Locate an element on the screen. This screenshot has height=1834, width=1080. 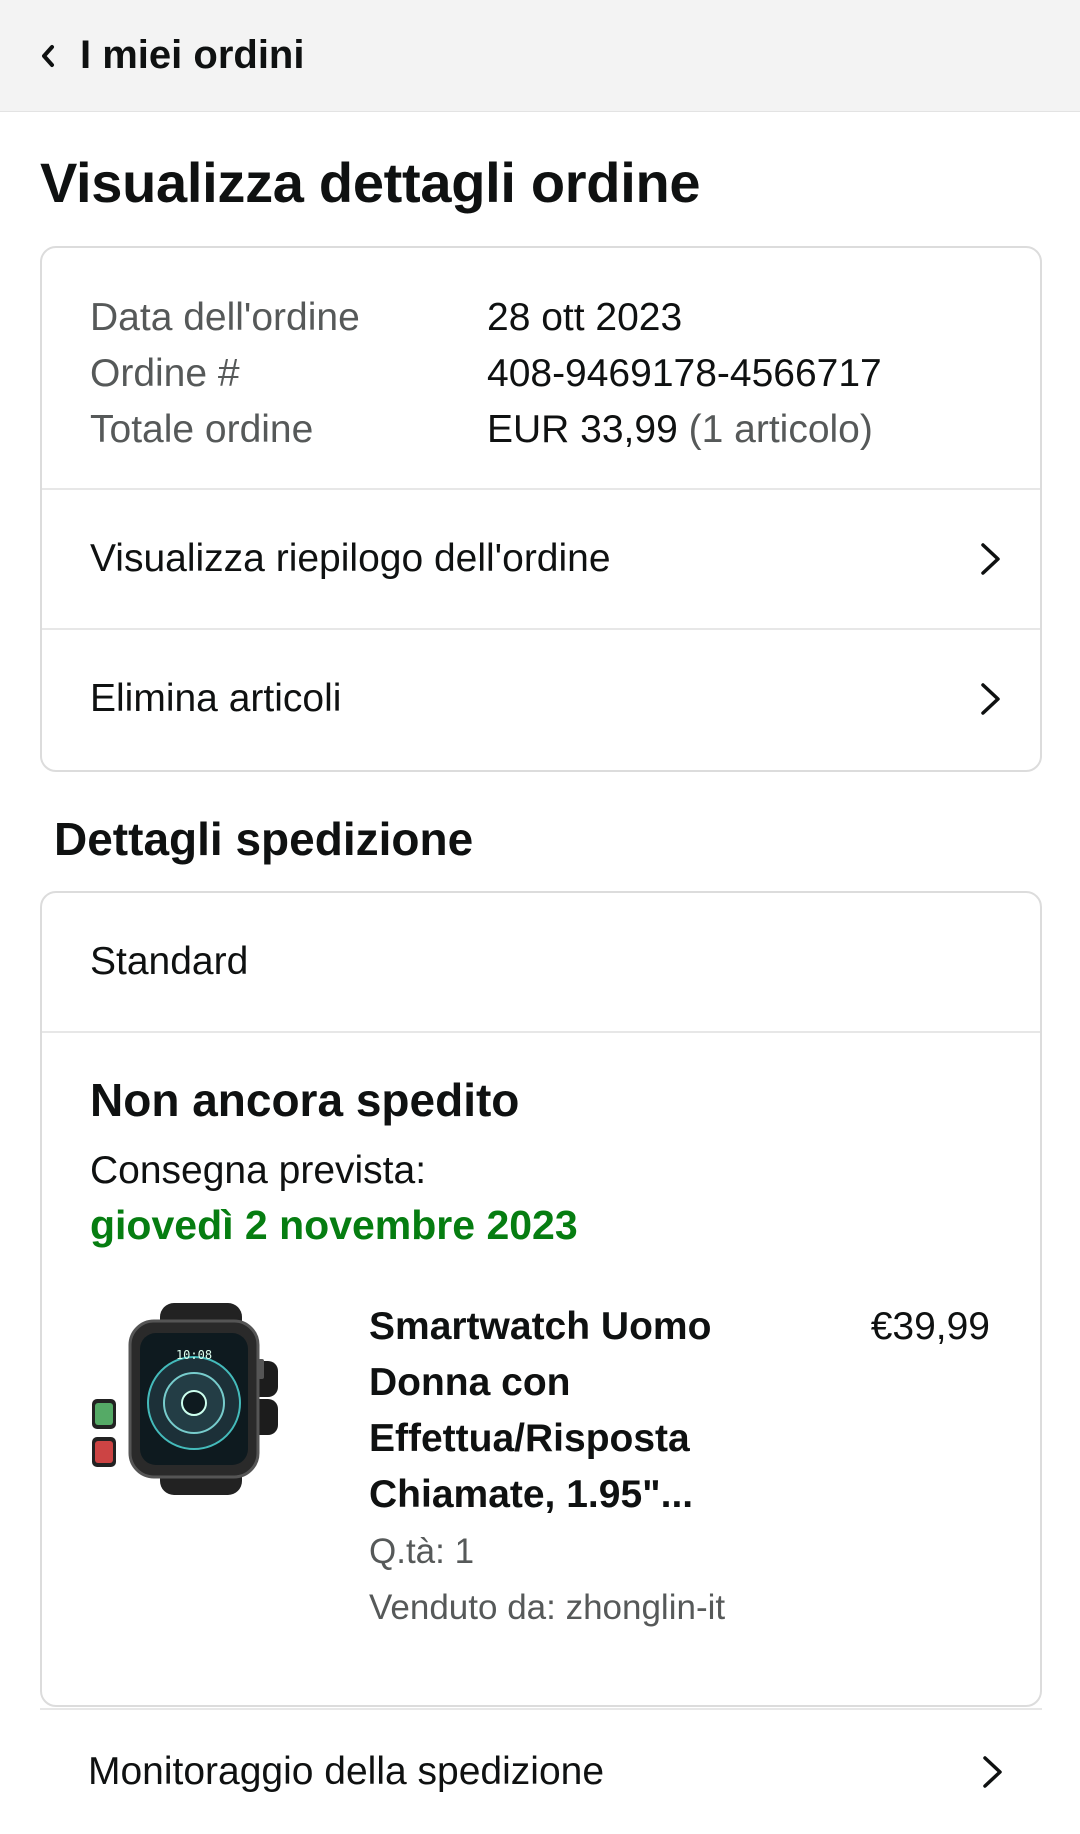
order-total-amount: EUR 33,99 is located at coordinates (582, 429).